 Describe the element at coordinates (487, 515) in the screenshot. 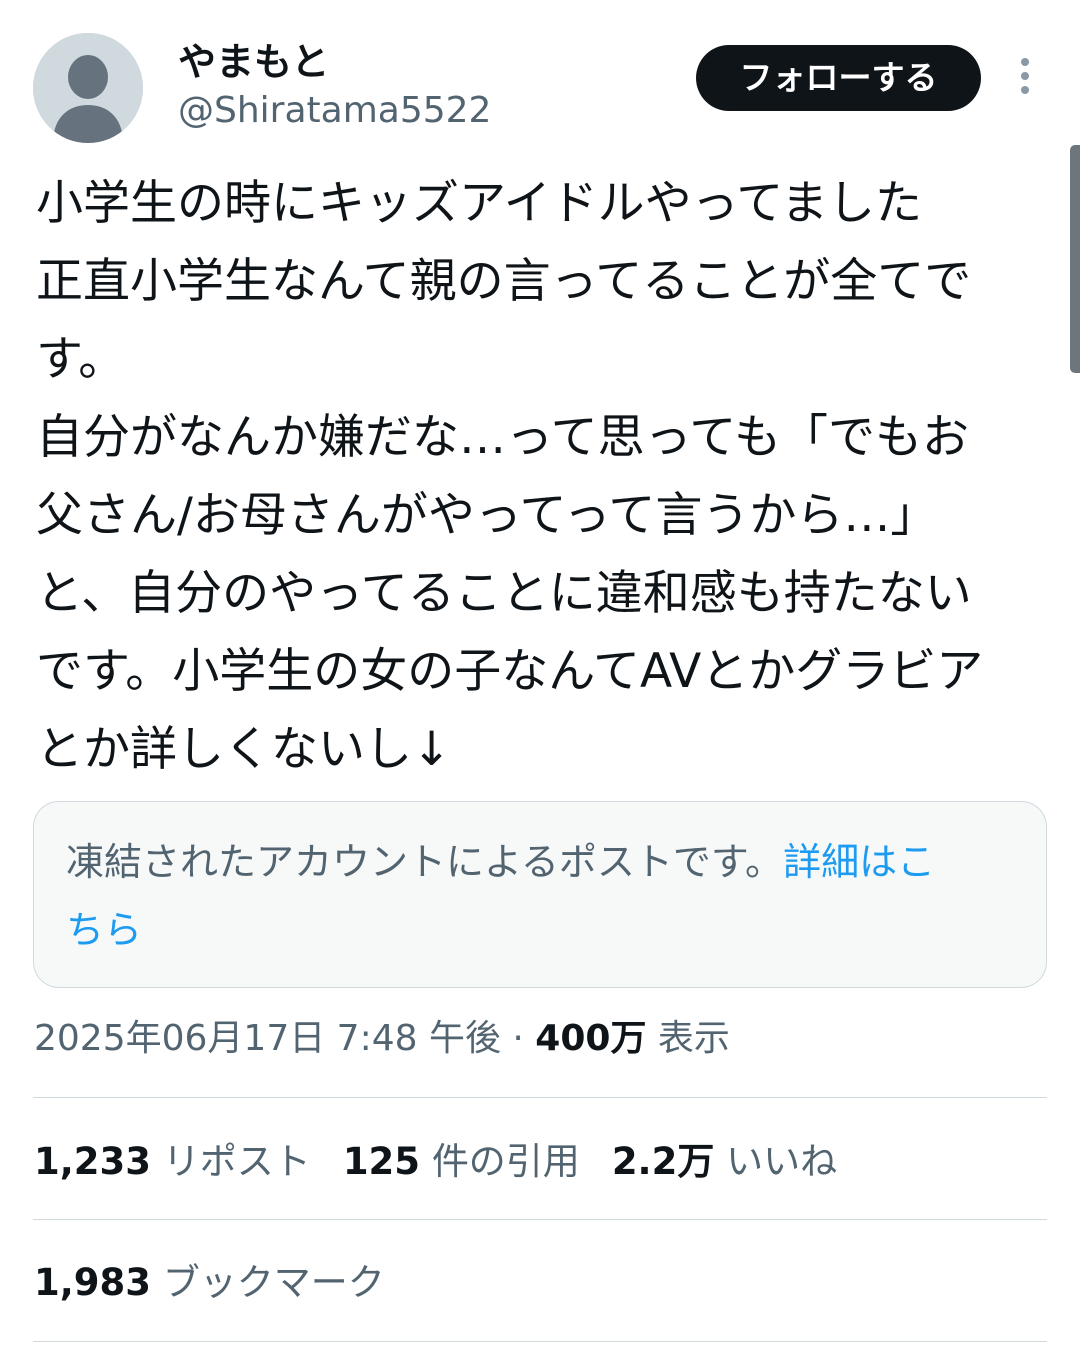

I see `tweet-text-line: 父さん/お母さんがやってって言うから…」` at that location.